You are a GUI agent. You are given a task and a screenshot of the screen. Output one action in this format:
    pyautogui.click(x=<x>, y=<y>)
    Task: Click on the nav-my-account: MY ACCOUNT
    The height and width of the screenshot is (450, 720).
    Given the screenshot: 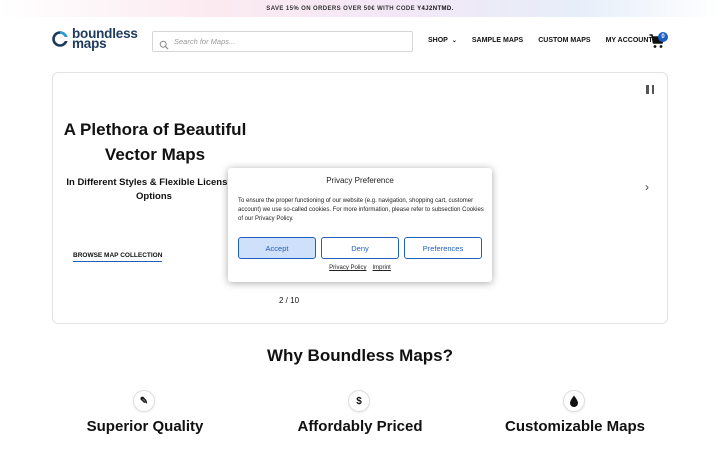 What is the action you would take?
    pyautogui.click(x=629, y=40)
    